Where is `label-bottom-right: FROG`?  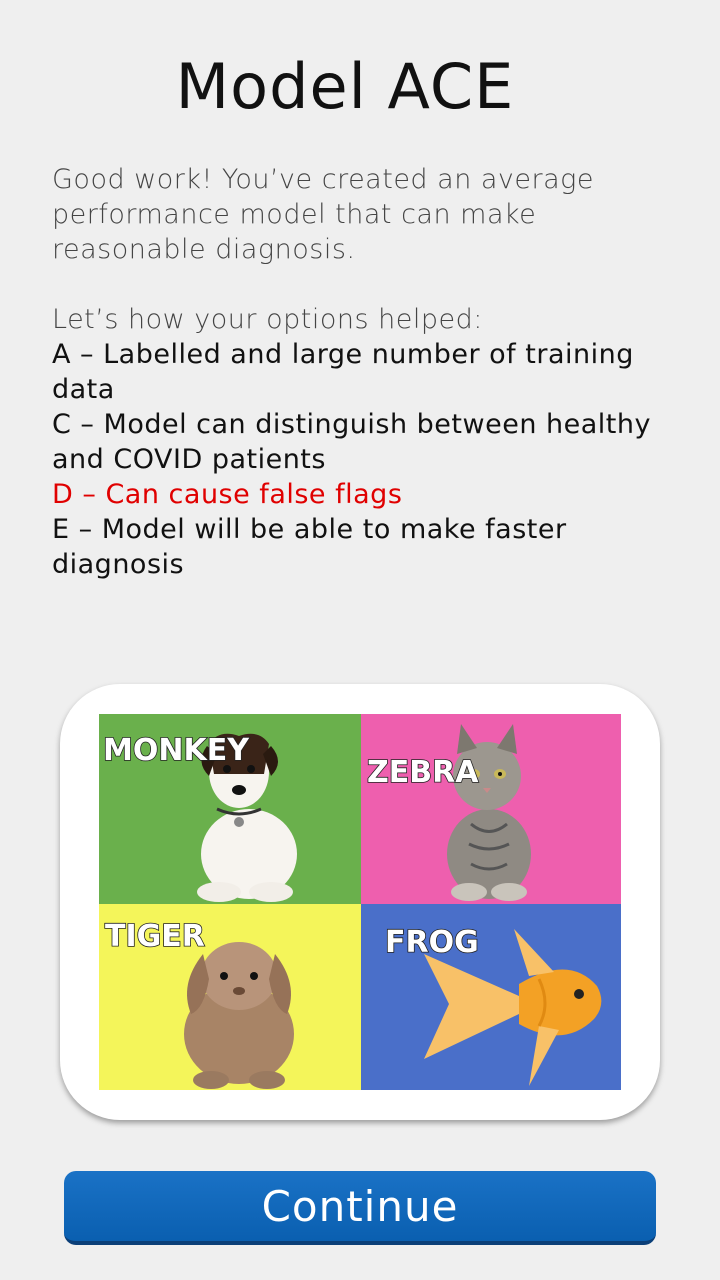 label-bottom-right: FROG is located at coordinates (432, 942).